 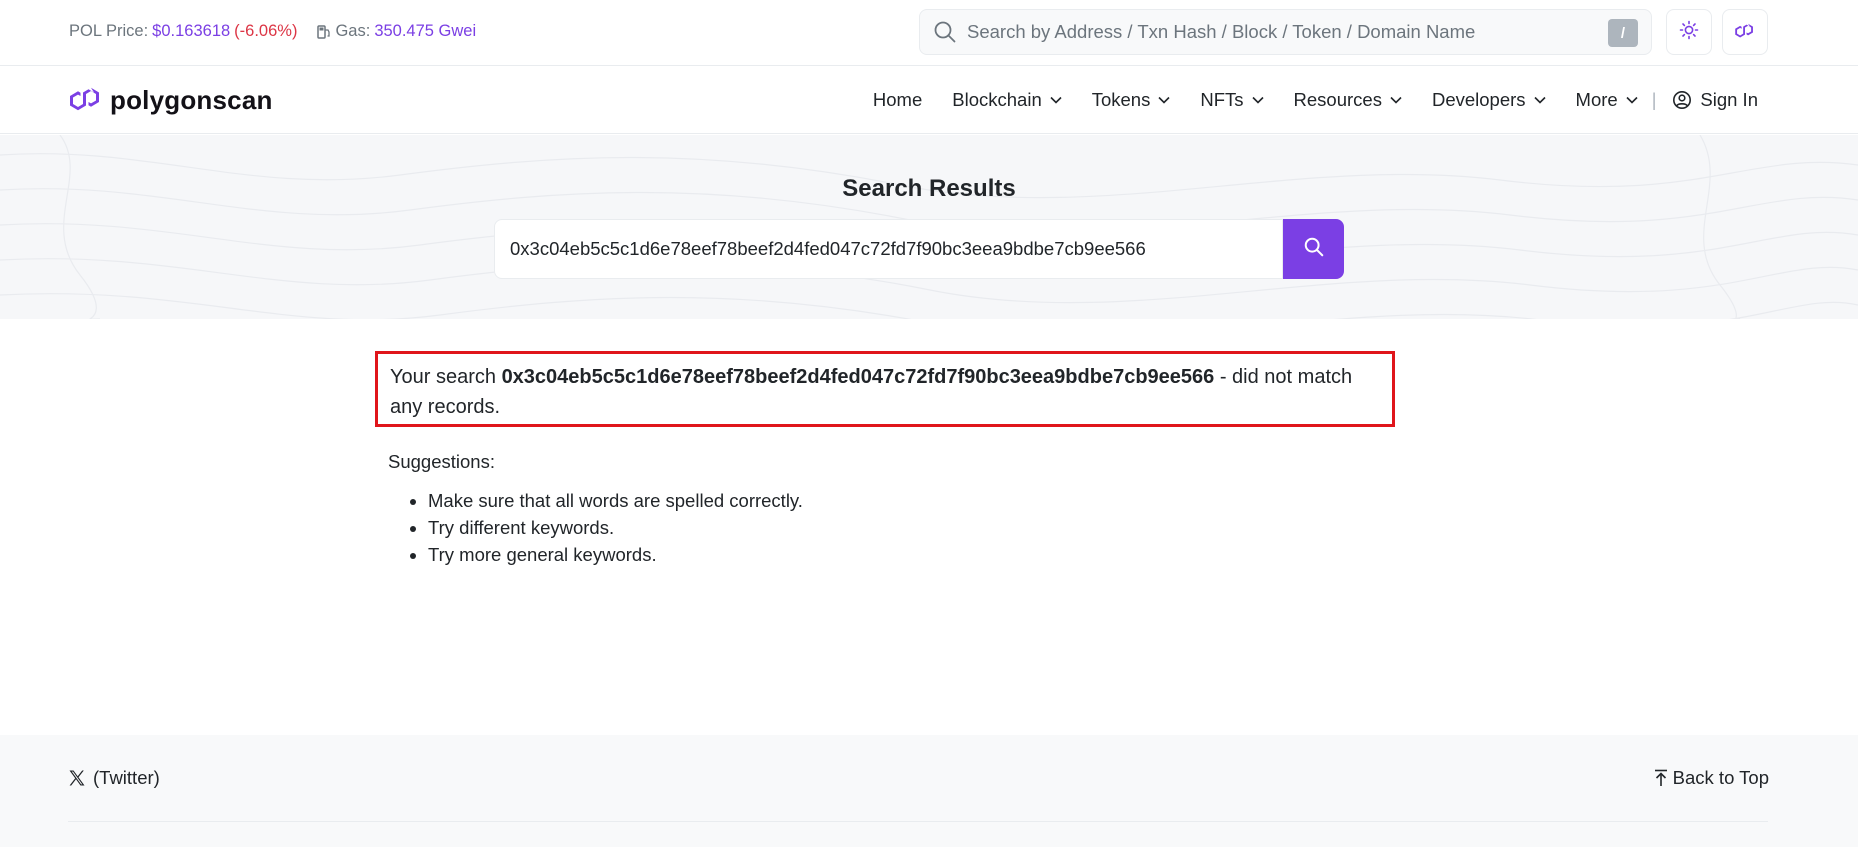 What do you see at coordinates (191, 100) in the screenshot?
I see `logo-text: polygonscan` at bounding box center [191, 100].